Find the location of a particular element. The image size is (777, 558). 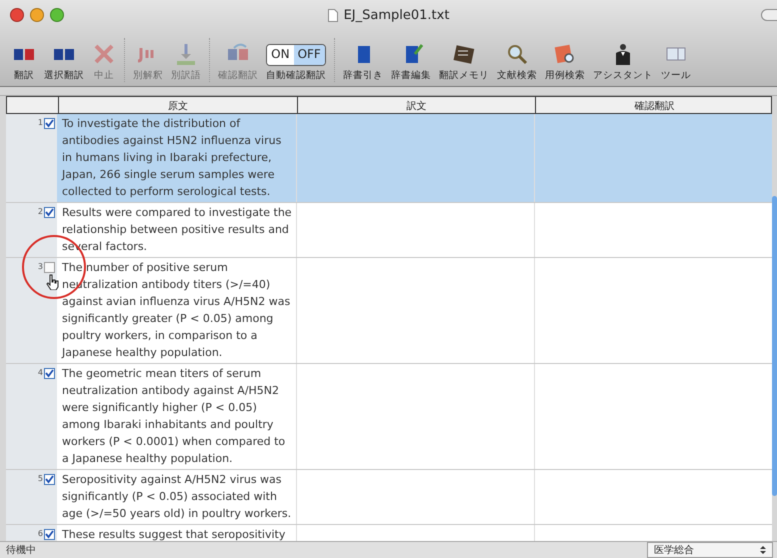

zoom-button is located at coordinates (57, 15).